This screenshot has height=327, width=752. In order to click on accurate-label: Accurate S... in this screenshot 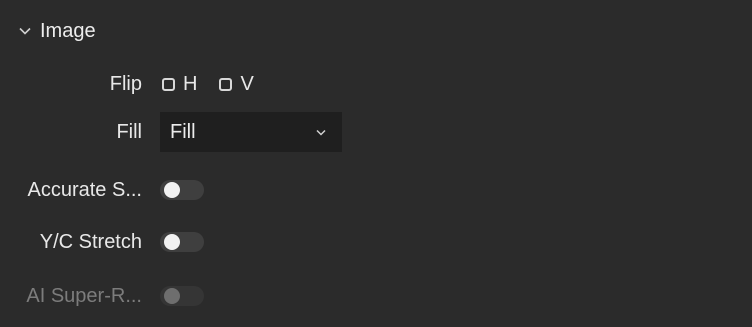, I will do `click(85, 189)`.